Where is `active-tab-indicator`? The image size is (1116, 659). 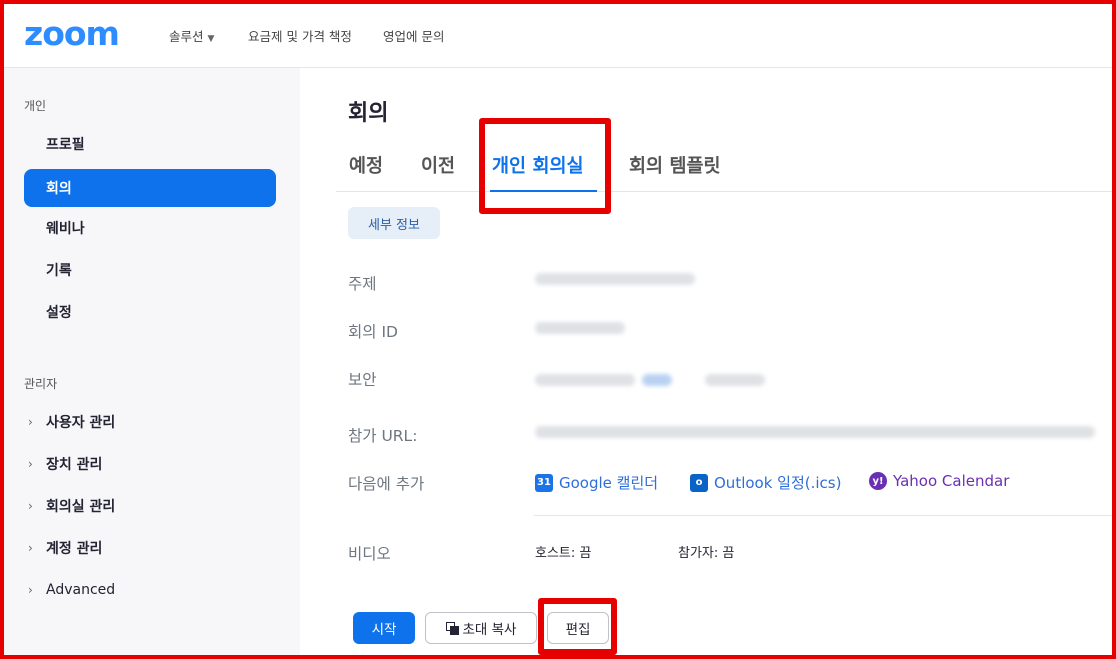 active-tab-indicator is located at coordinates (543, 191).